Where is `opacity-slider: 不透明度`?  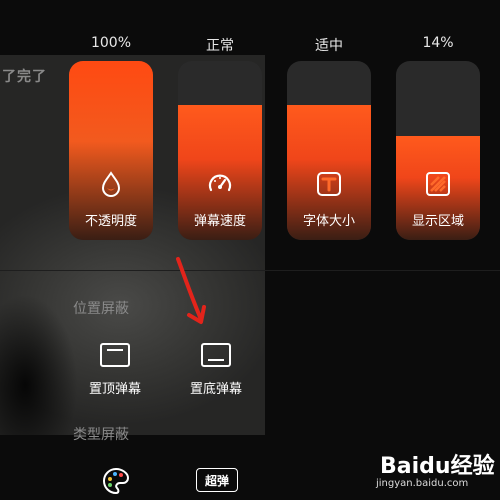 opacity-slider: 不透明度 is located at coordinates (111, 150).